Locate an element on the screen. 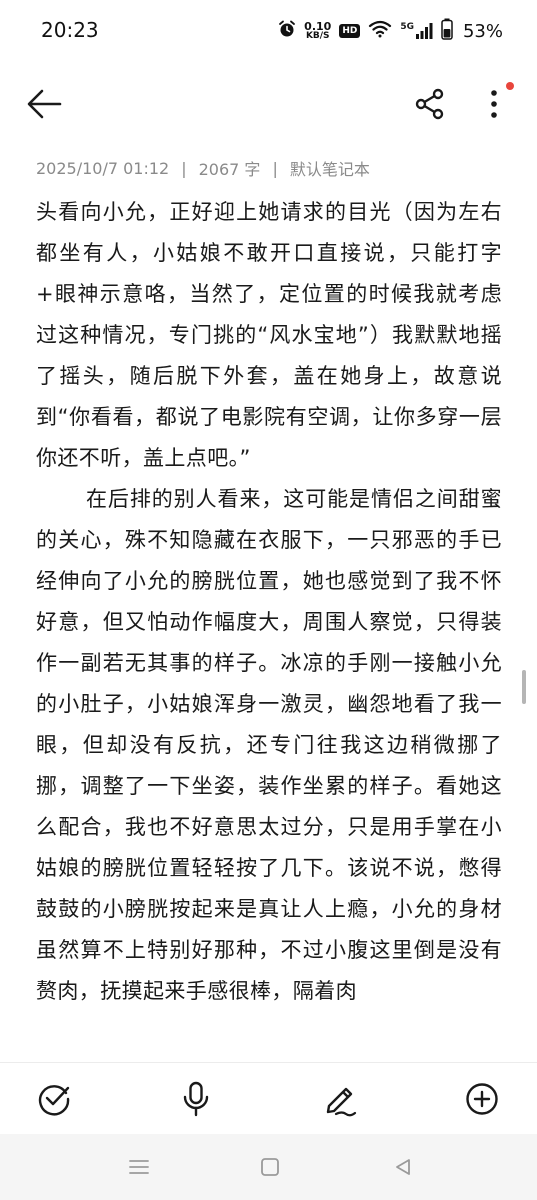 This screenshot has width=537, height=1200. share-button is located at coordinates (430, 104).